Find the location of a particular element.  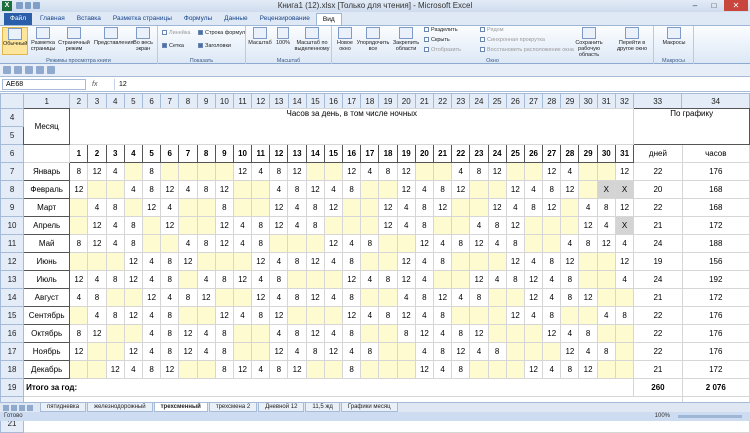

page-layout-button: Разметка страницы is located at coordinates (43, 41).